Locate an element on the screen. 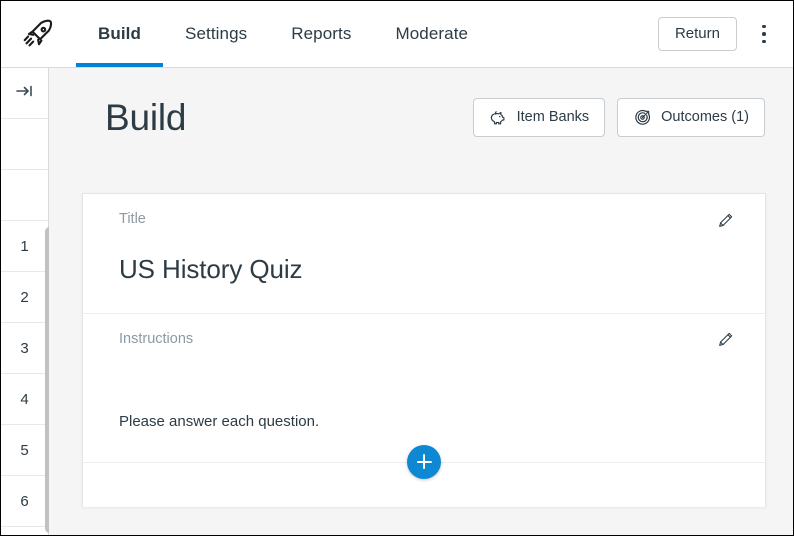  add-item-divider is located at coordinates (424, 461).